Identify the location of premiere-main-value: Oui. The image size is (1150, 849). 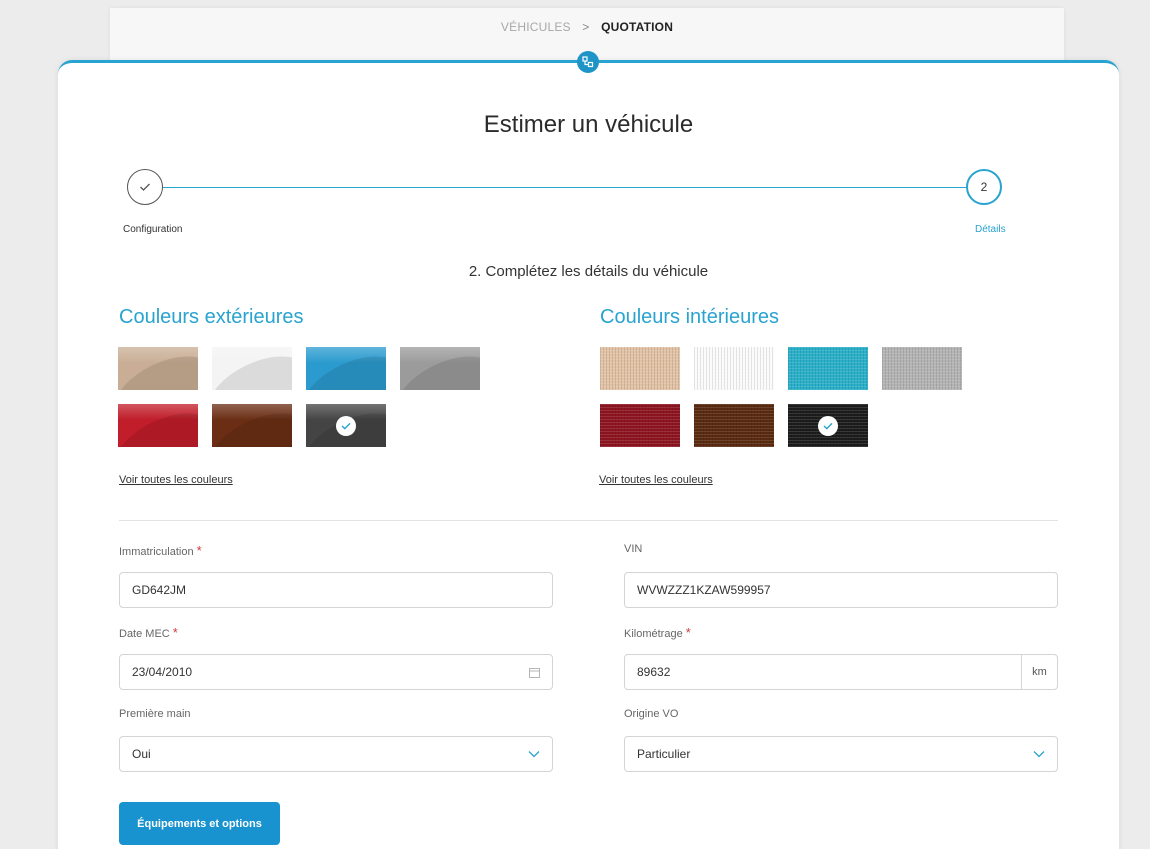
(141, 754).